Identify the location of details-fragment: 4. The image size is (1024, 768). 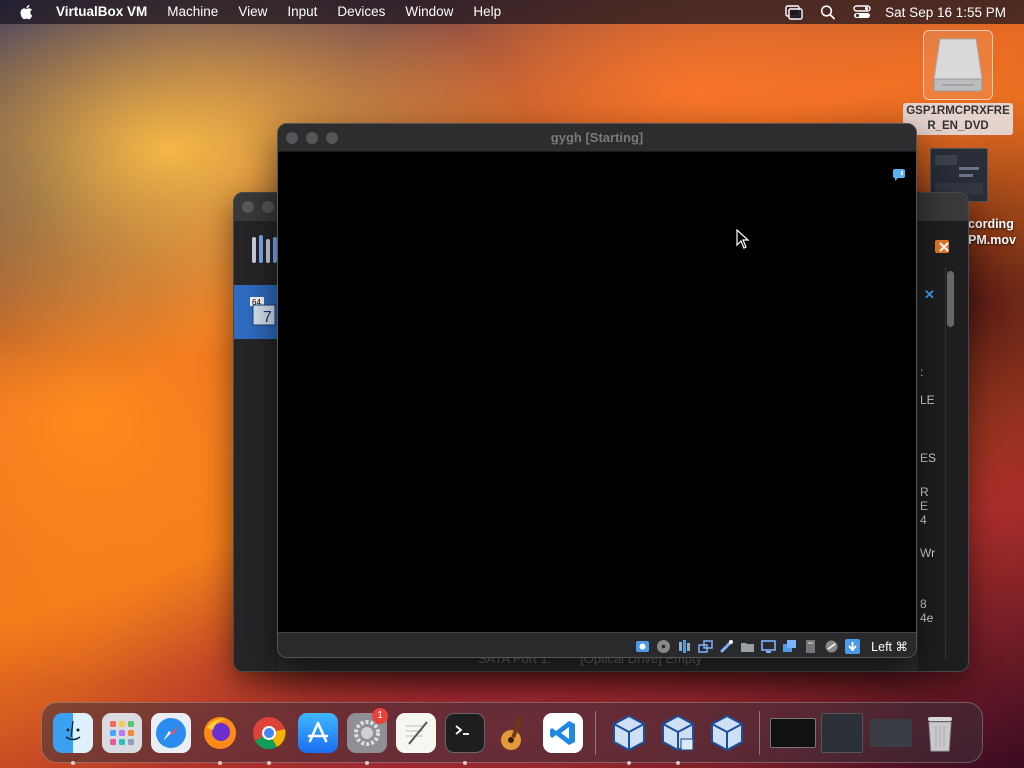
(923, 520).